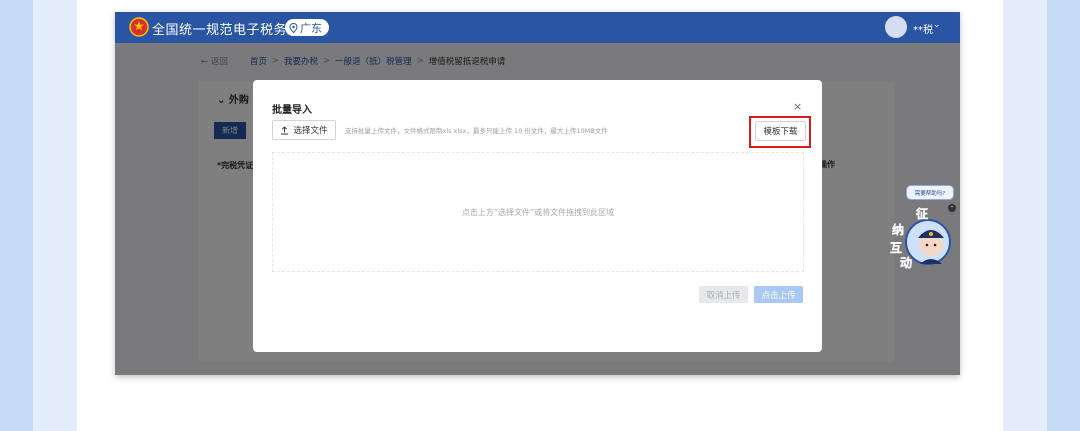 The image size is (1080, 431). I want to click on dialog-title: 批量导入, so click(292, 110).